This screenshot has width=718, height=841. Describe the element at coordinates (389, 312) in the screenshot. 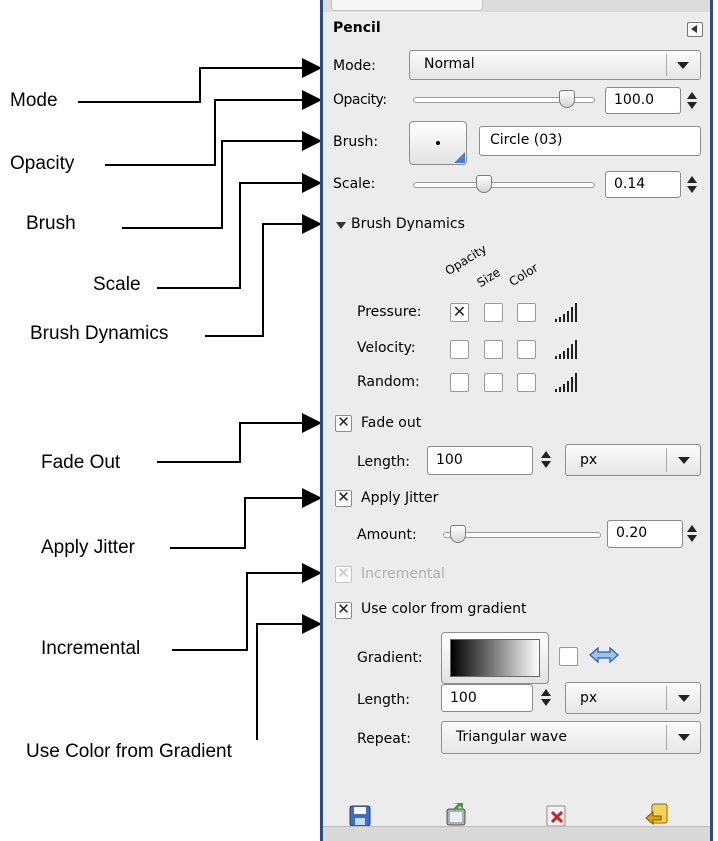

I see `dynamics-row-pressure-label: Pressure:` at that location.